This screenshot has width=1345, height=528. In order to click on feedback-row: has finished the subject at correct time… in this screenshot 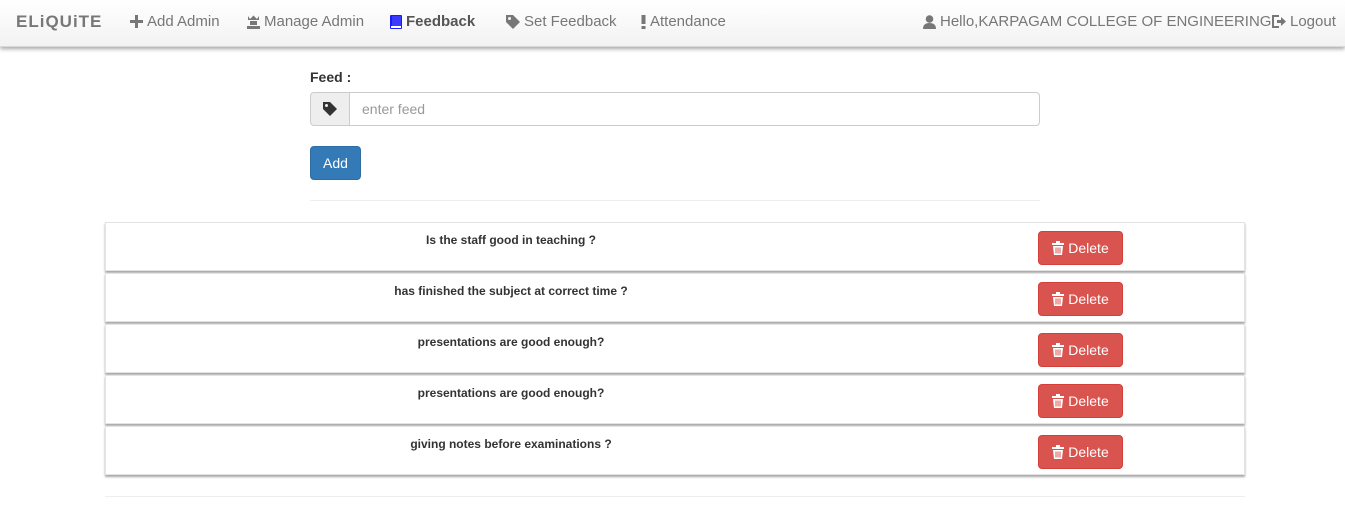, I will do `click(675, 297)`.